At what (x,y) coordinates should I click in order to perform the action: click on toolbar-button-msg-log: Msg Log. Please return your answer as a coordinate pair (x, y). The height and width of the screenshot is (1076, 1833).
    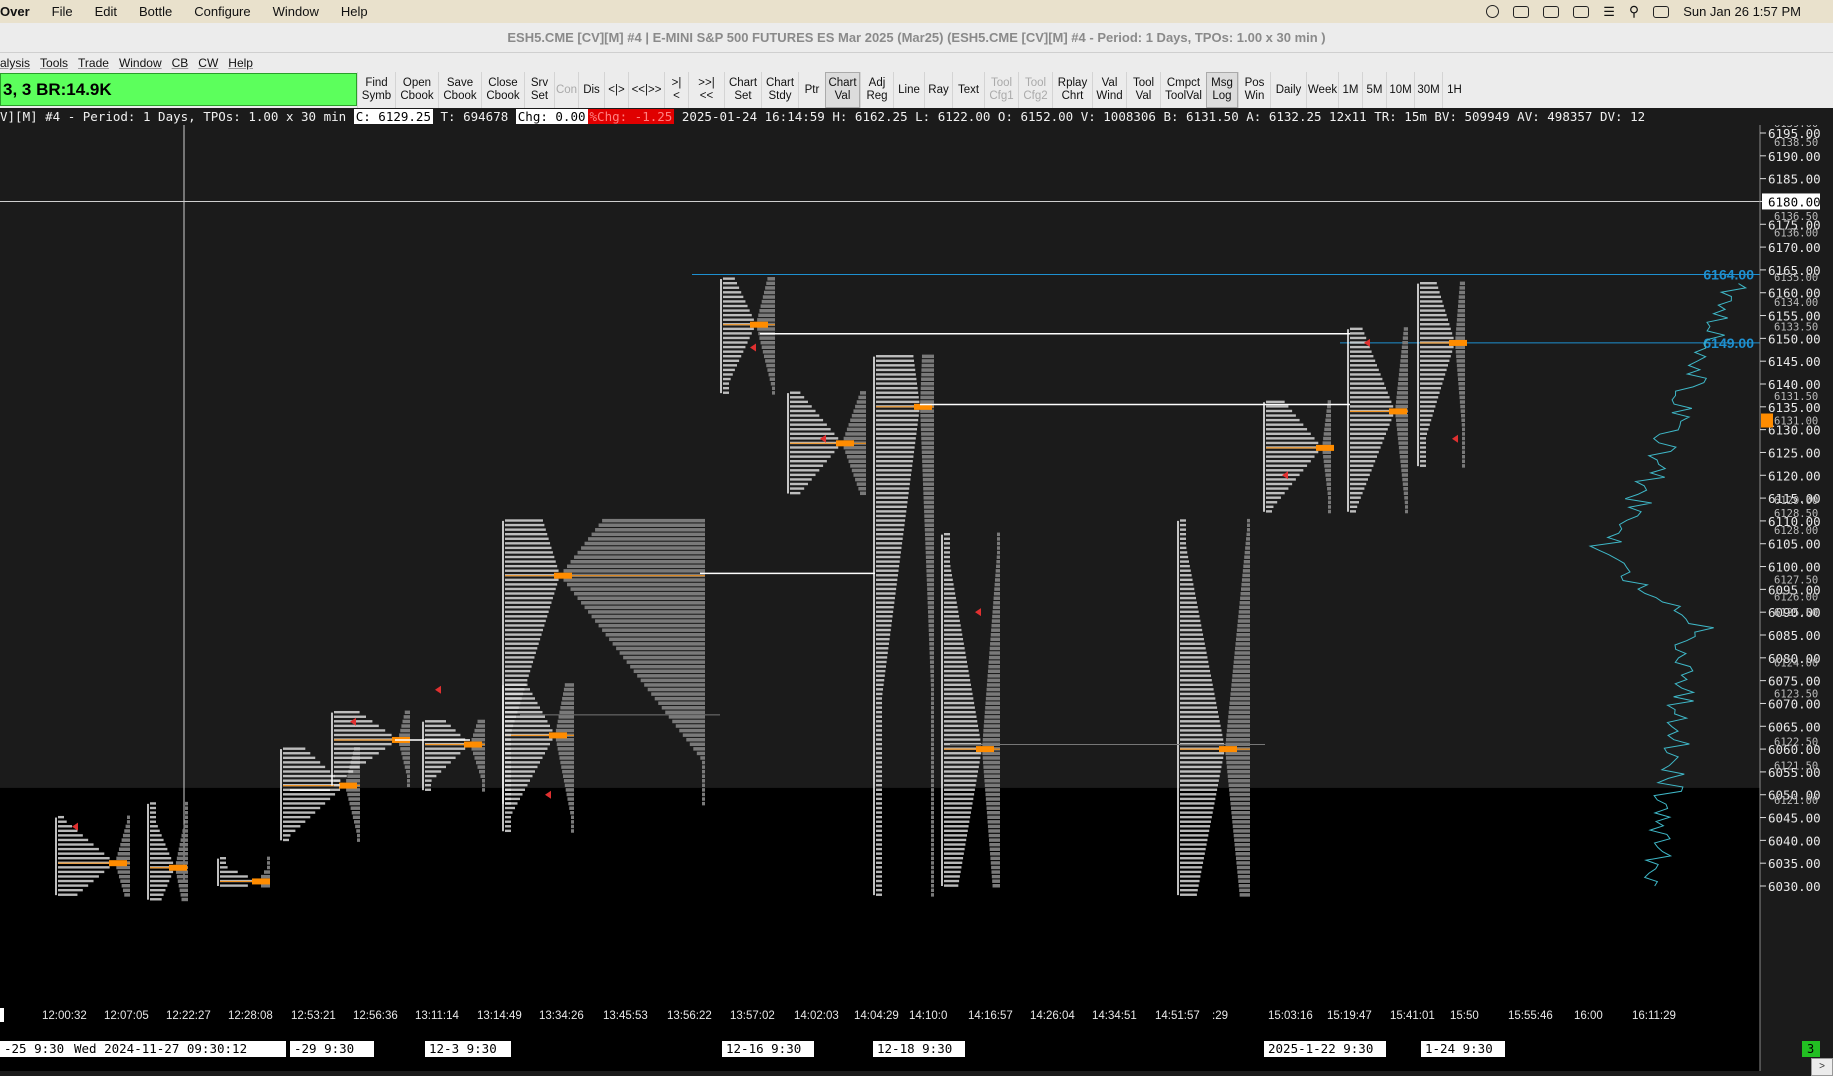
    Looking at the image, I should click on (1222, 90).